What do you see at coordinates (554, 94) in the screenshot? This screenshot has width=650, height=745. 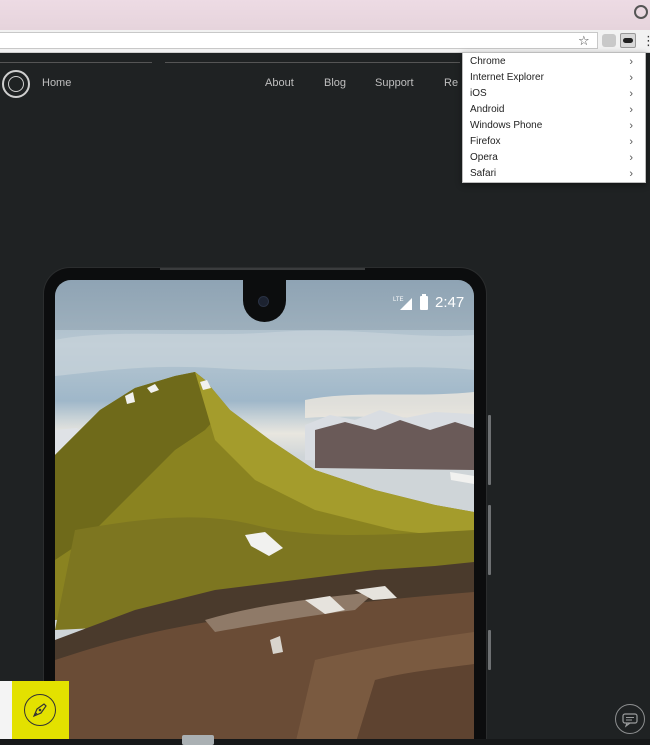 I see `menu-item-ios: iOS ›` at bounding box center [554, 94].